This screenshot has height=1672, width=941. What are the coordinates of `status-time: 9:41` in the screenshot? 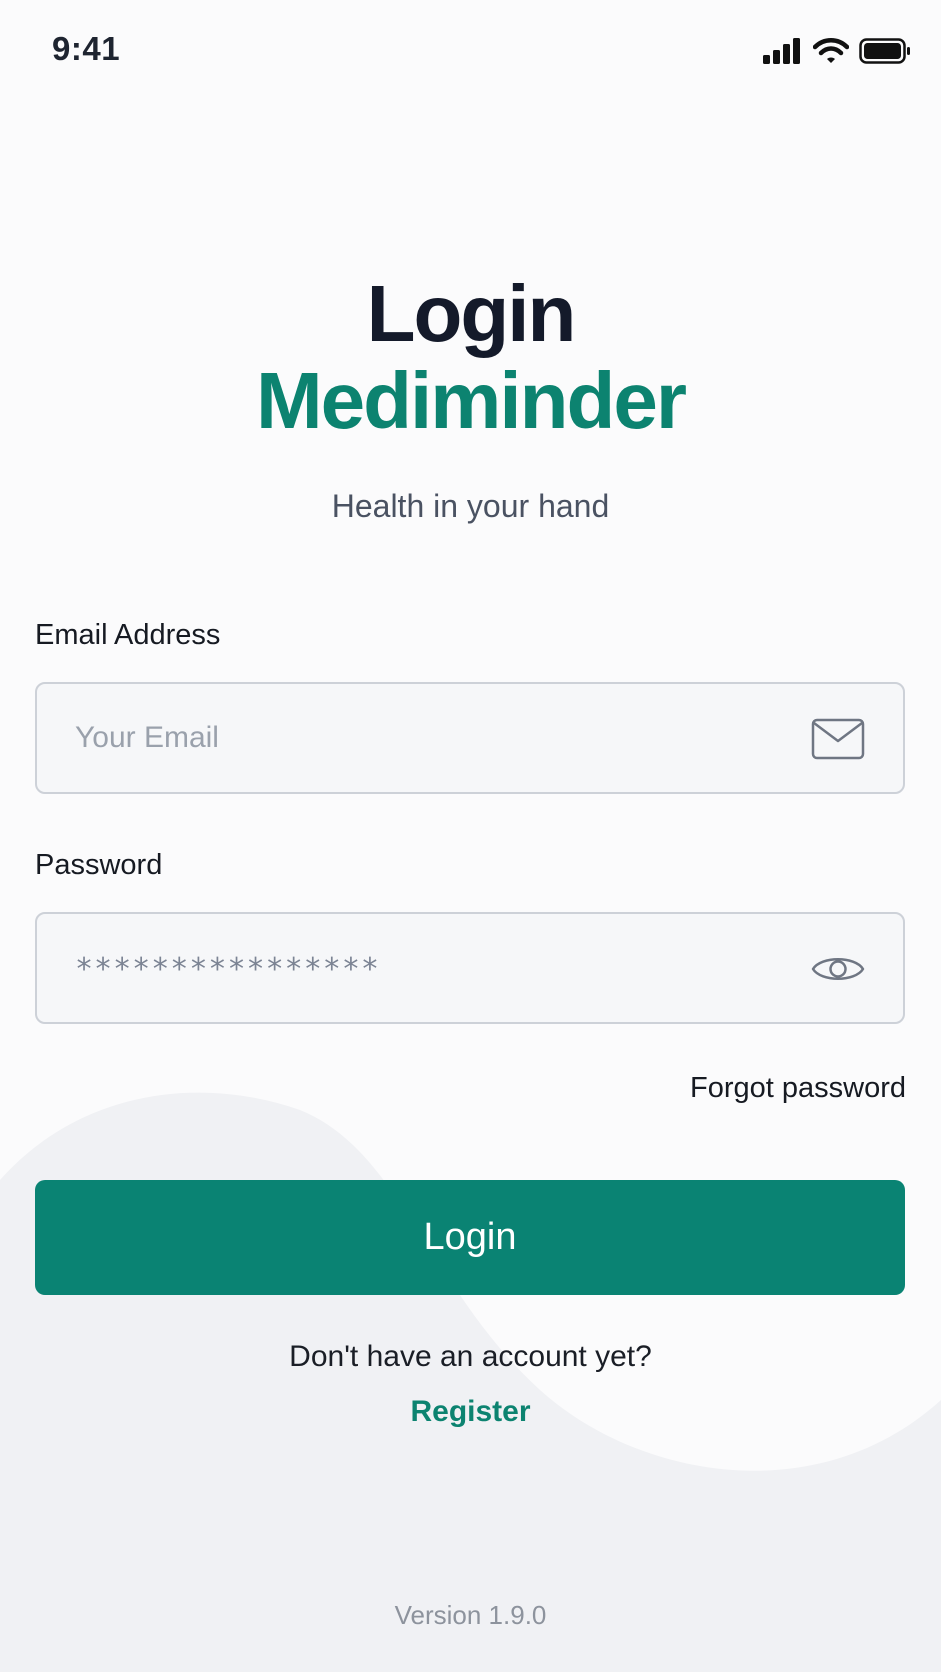 It's located at (86, 48).